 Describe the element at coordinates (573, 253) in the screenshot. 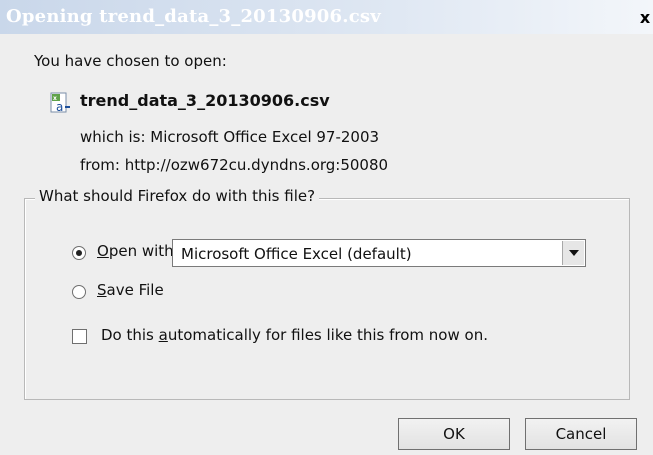

I see `chevron-down-icon` at that location.